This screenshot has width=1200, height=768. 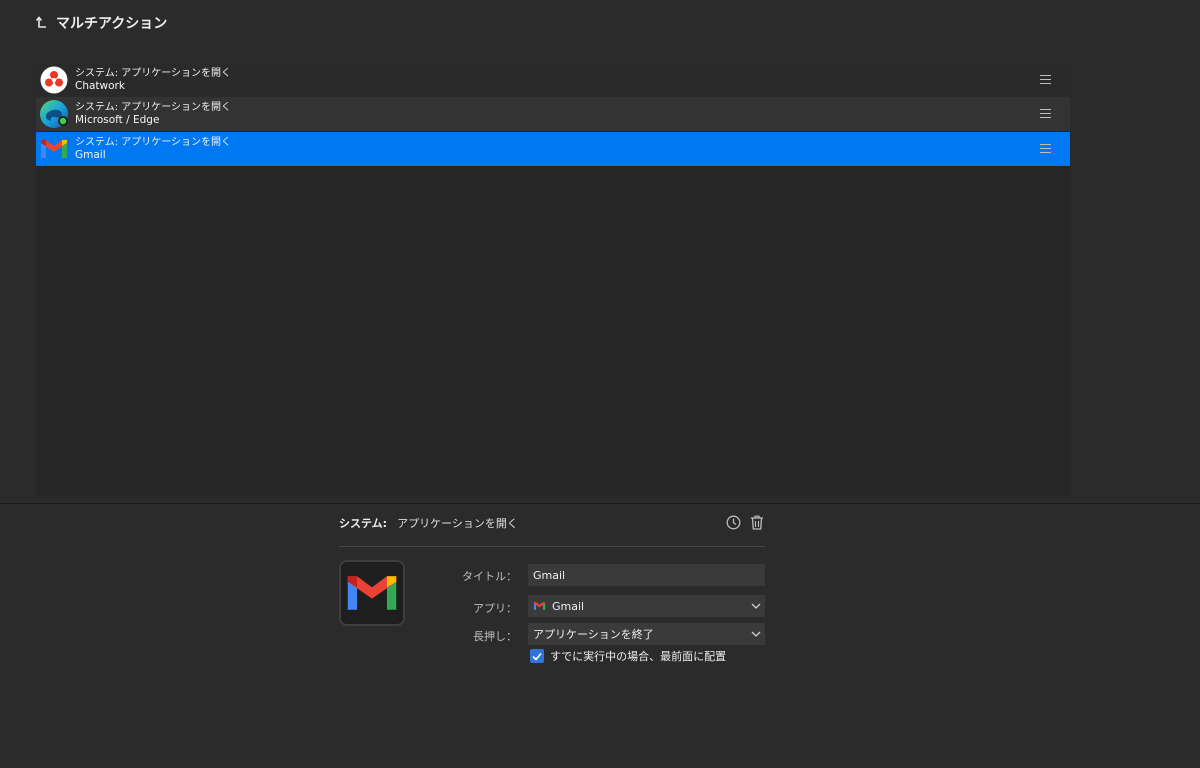 I want to click on title-label: タイトル：, so click(x=489, y=576).